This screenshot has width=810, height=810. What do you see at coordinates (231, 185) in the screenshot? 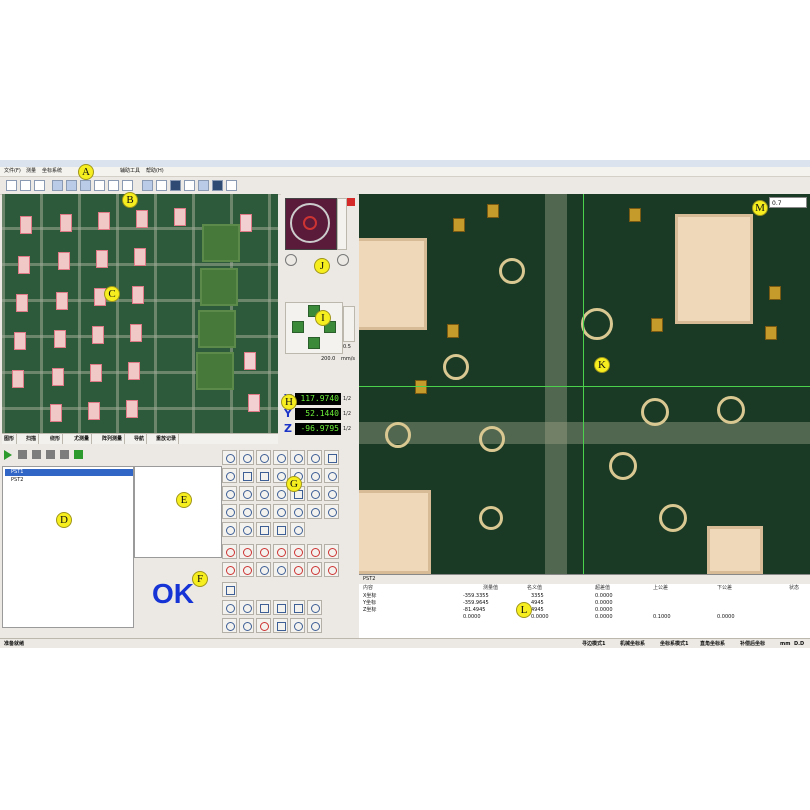
I see `list-icon` at bounding box center [231, 185].